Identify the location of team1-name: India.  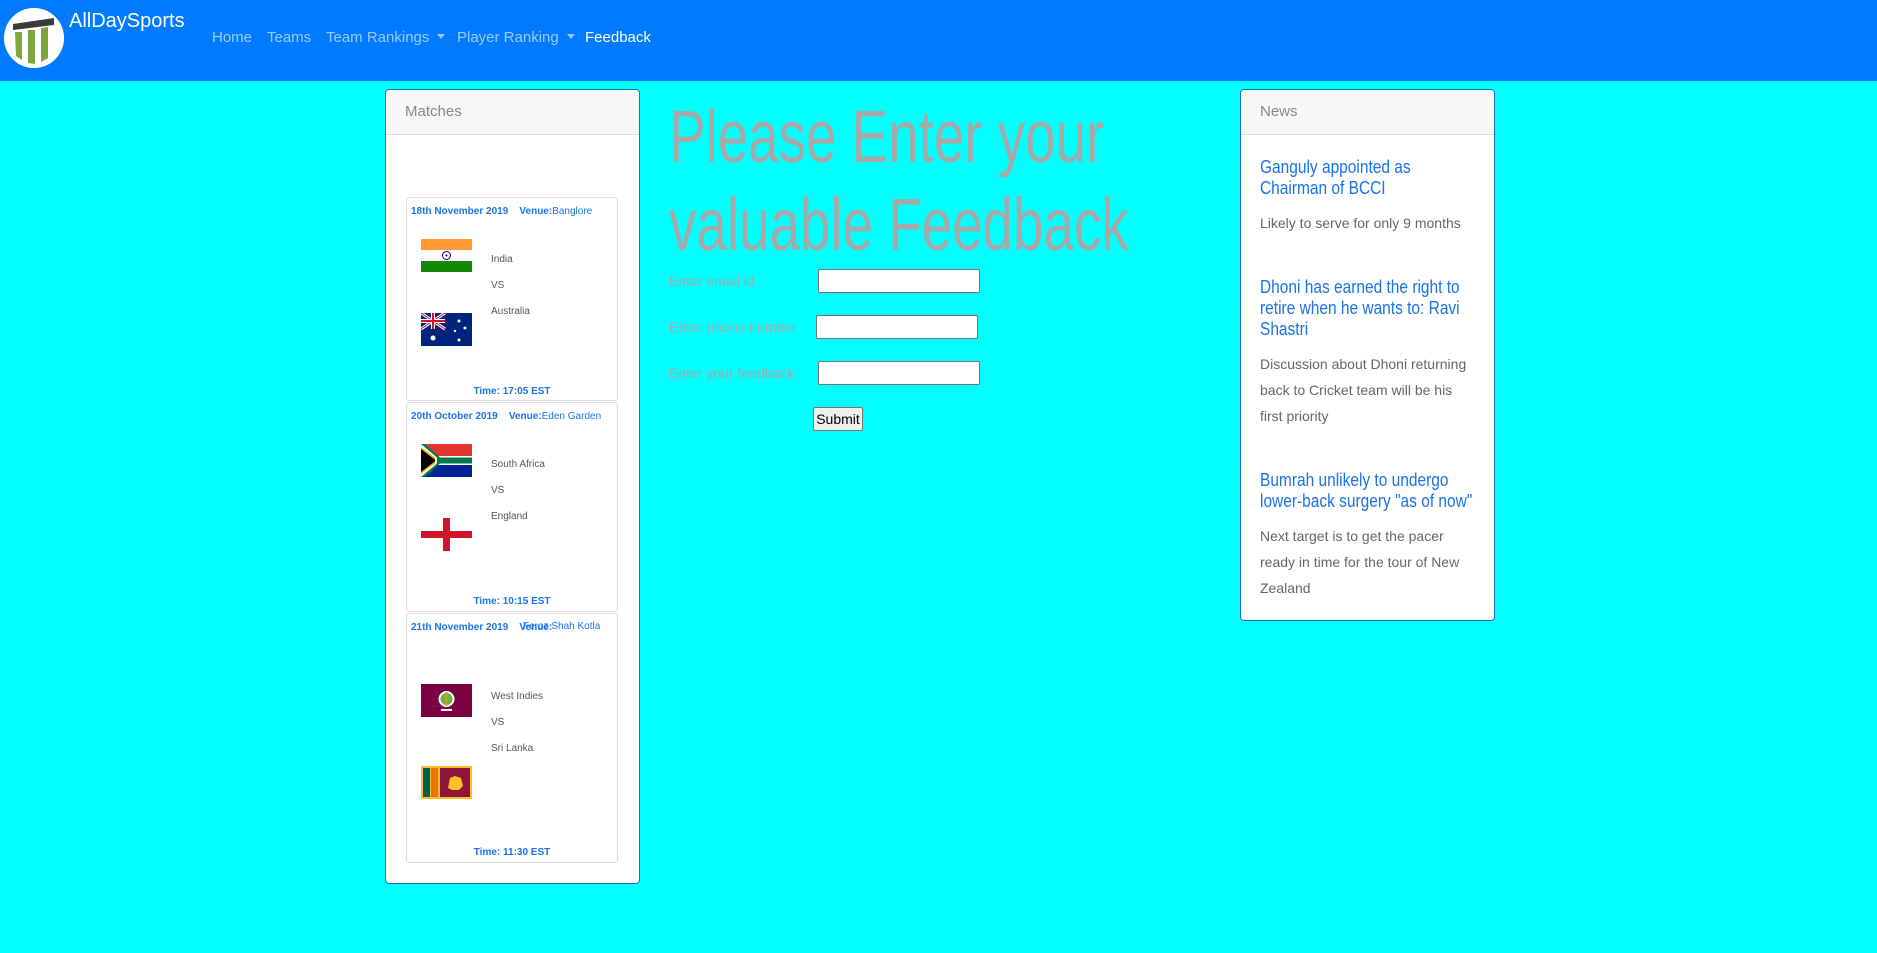
(502, 259).